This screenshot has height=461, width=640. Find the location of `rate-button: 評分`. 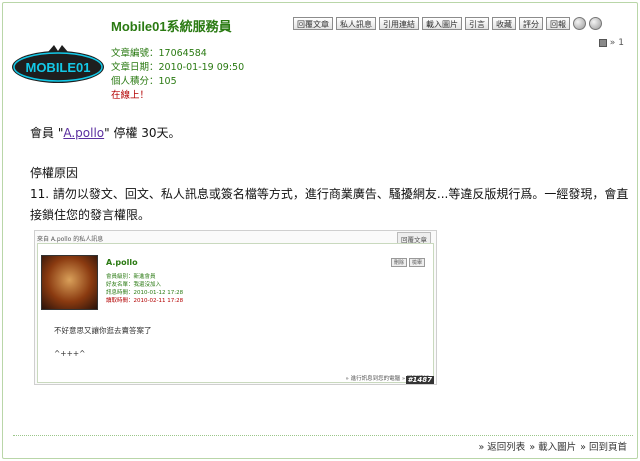

rate-button: 評分 is located at coordinates (531, 23).